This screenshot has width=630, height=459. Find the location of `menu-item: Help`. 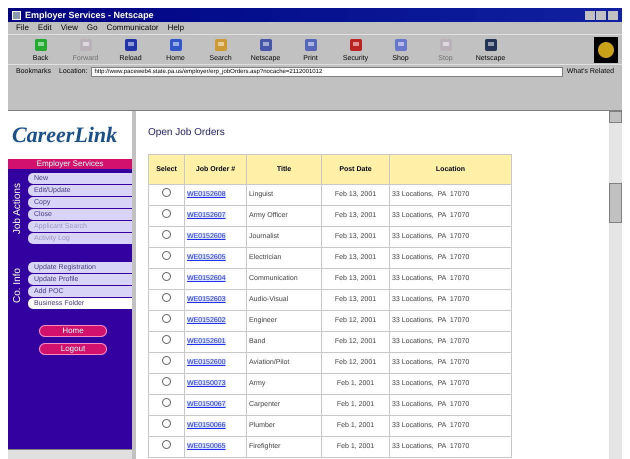

menu-item: Help is located at coordinates (176, 28).